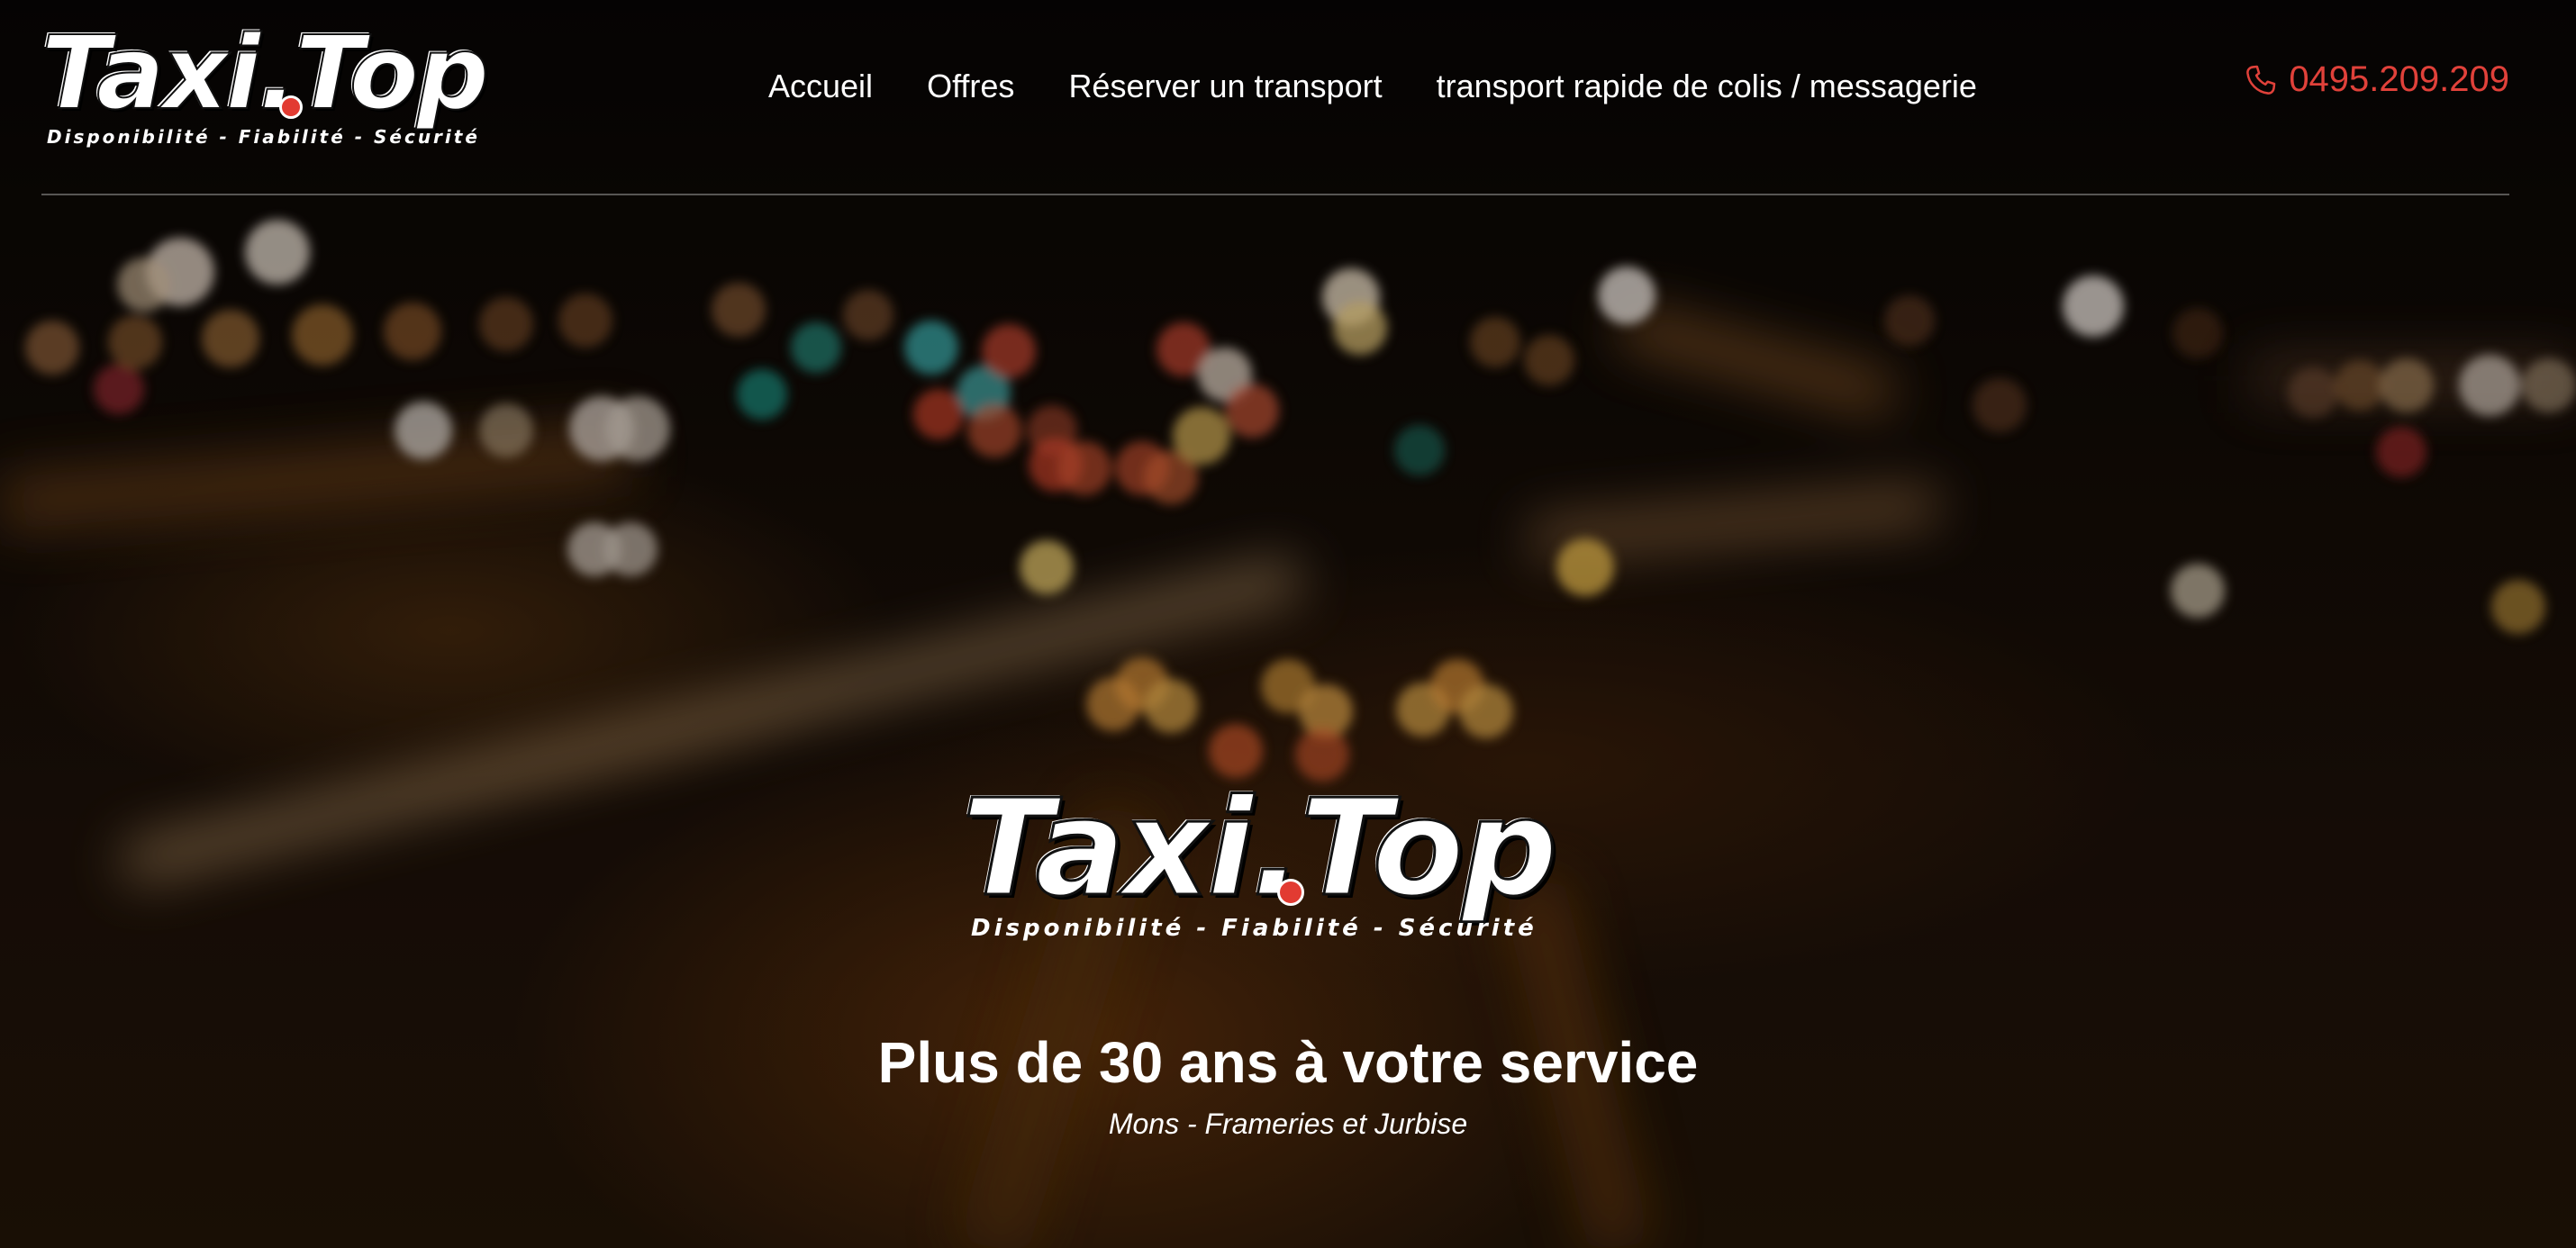 The width and height of the screenshot is (2576, 1248). I want to click on logo-tagline: Disponibilité - Fiabilité - Sécurité, so click(263, 137).